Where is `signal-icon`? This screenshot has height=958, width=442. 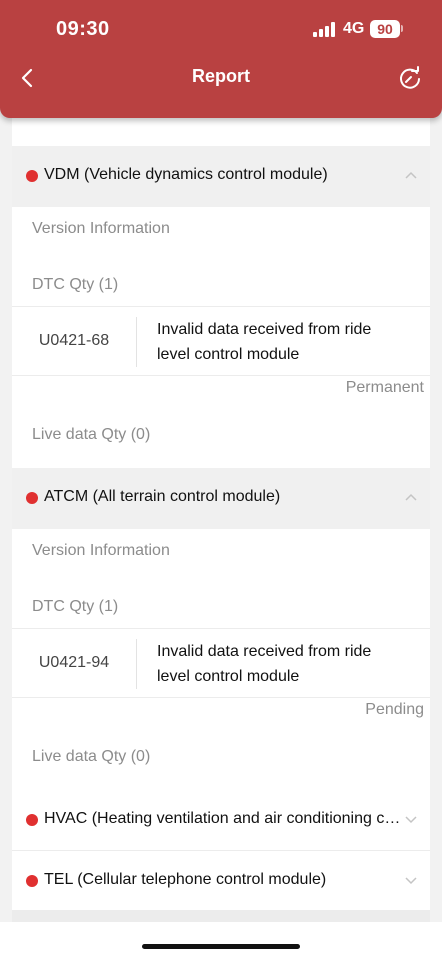
signal-icon is located at coordinates (324, 29).